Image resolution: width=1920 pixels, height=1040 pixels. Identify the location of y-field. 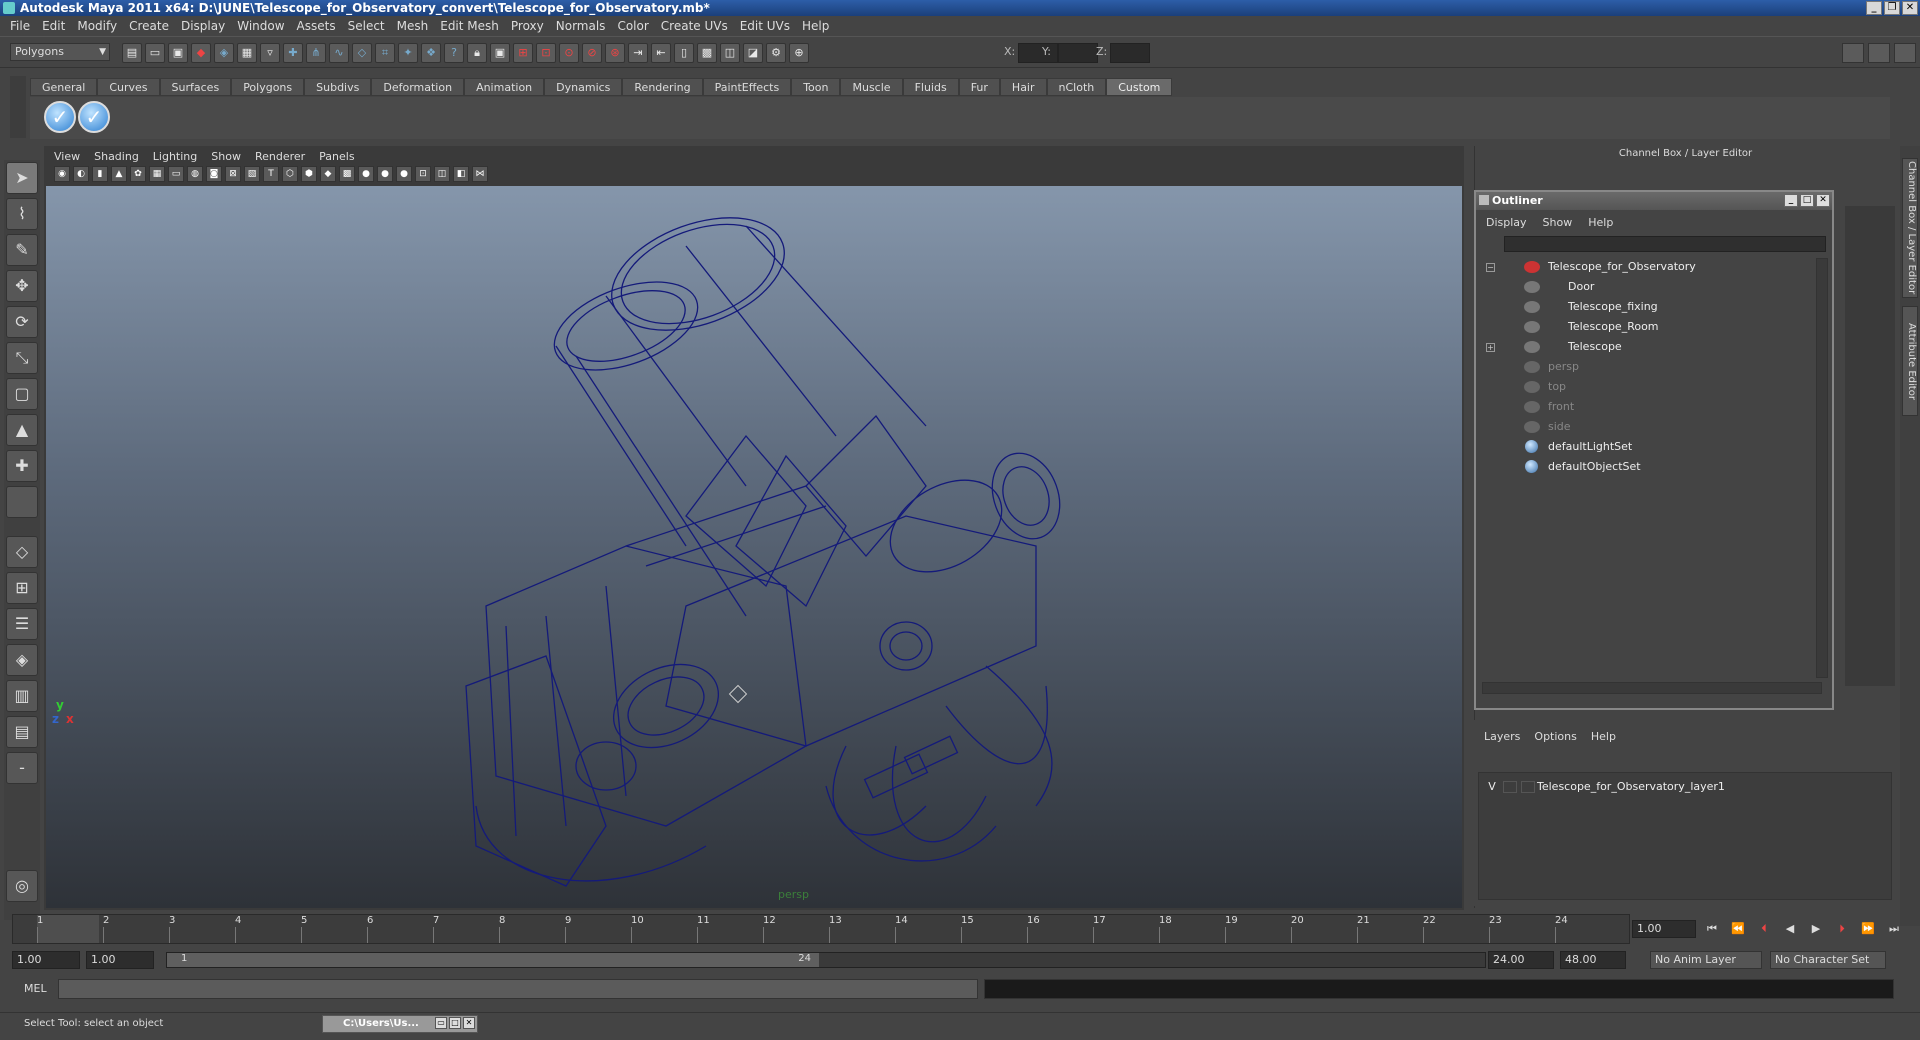
(1078, 53).